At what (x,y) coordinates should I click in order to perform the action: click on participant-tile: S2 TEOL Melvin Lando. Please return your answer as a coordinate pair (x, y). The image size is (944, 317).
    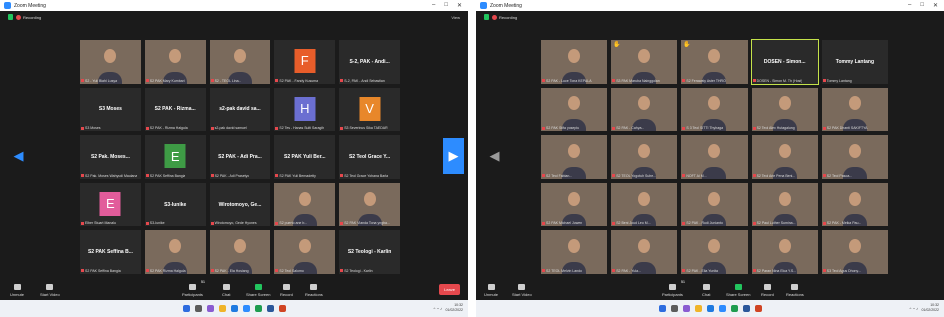
    Looking at the image, I should click on (574, 252).